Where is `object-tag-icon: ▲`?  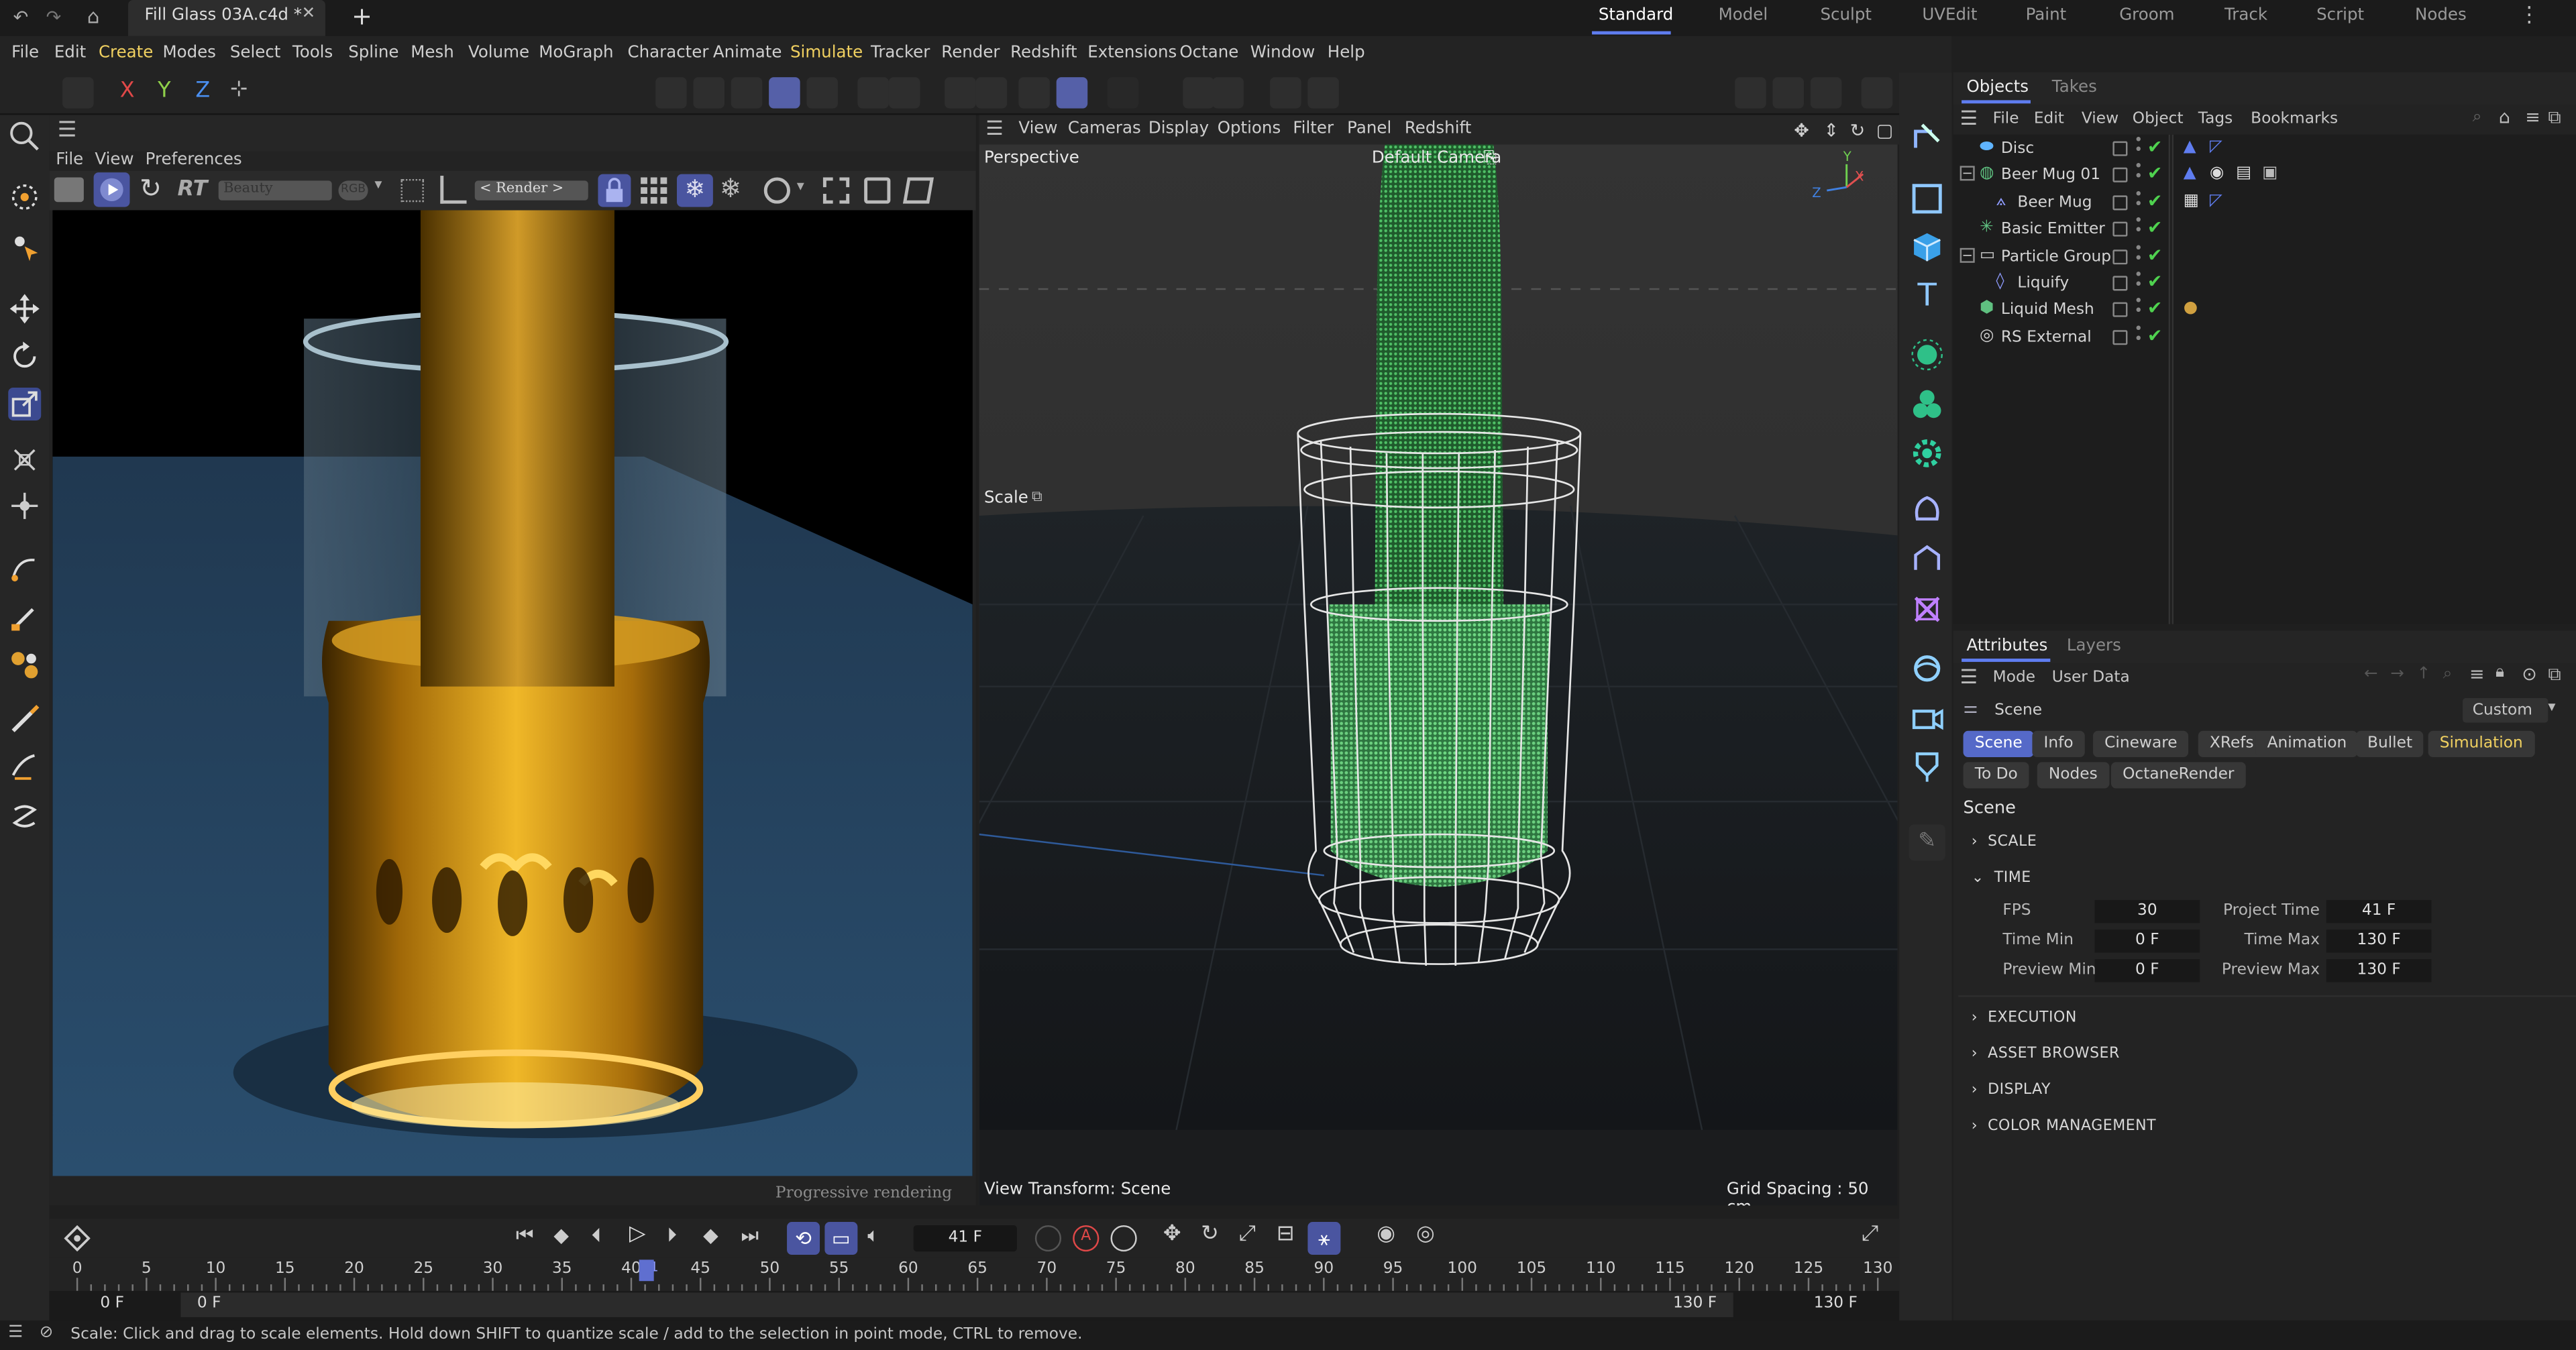
object-tag-icon: ▲ is located at coordinates (2190, 147).